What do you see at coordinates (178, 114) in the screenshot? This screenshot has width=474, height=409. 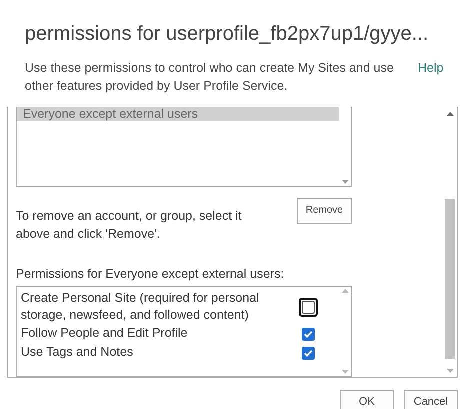 I see `account-item: Everyone except external users` at bounding box center [178, 114].